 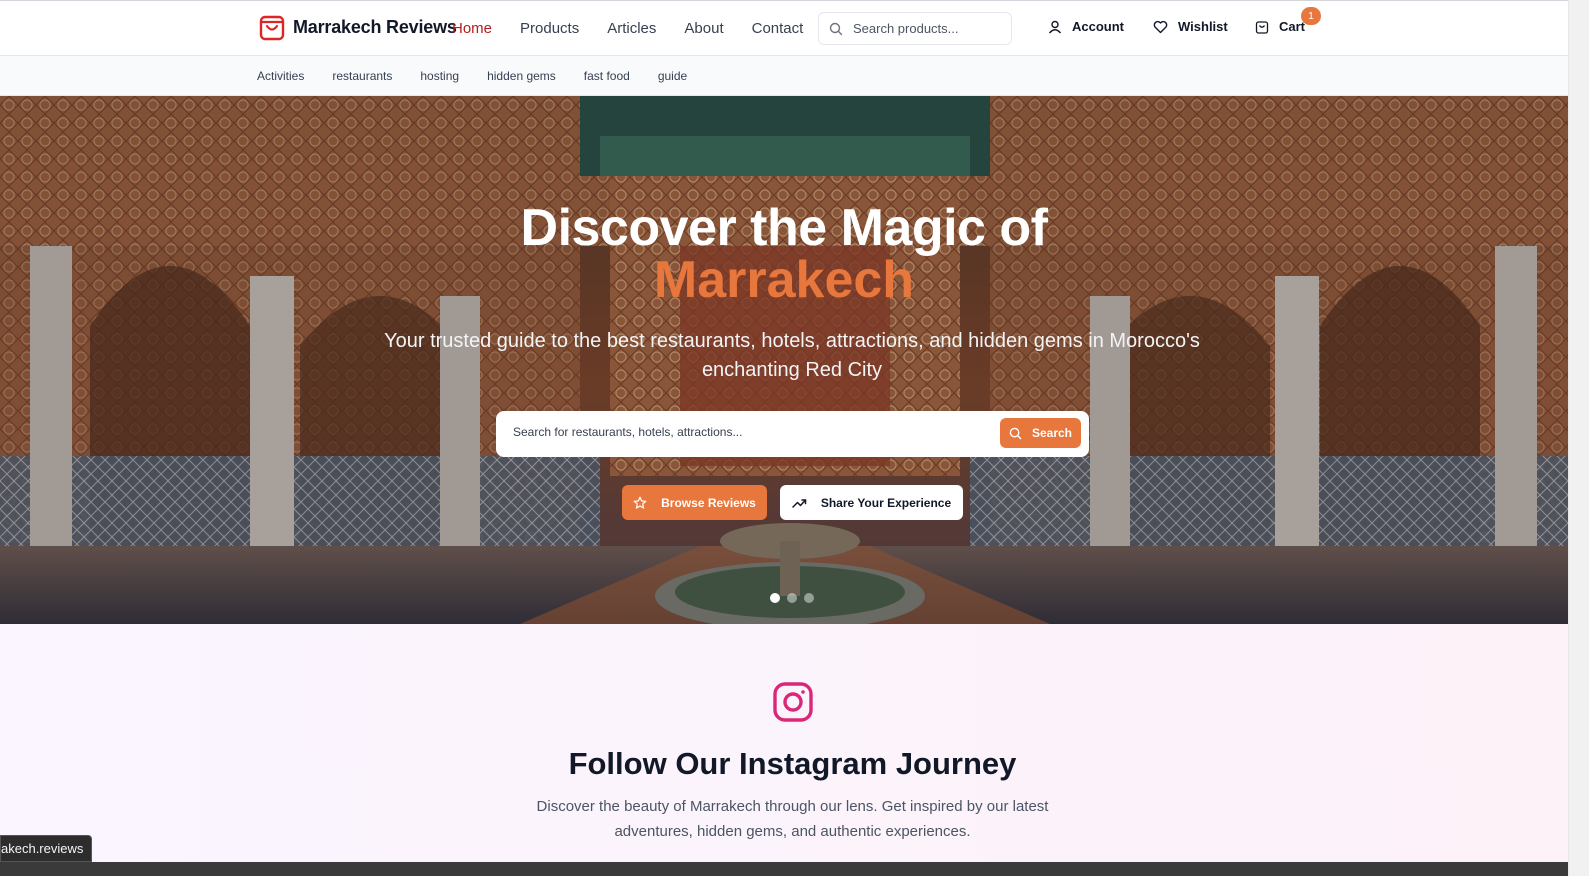 What do you see at coordinates (280, 76) in the screenshot?
I see `category-activities: Activities` at bounding box center [280, 76].